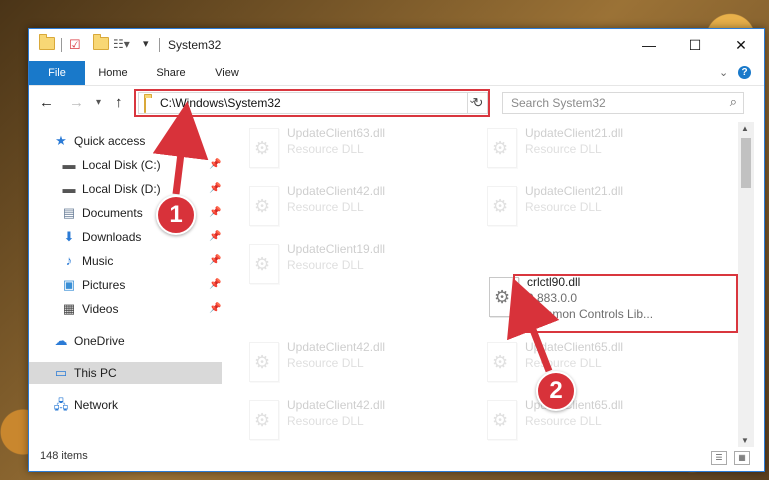  I want to click on search-icon: ⌕, so click(733, 101).